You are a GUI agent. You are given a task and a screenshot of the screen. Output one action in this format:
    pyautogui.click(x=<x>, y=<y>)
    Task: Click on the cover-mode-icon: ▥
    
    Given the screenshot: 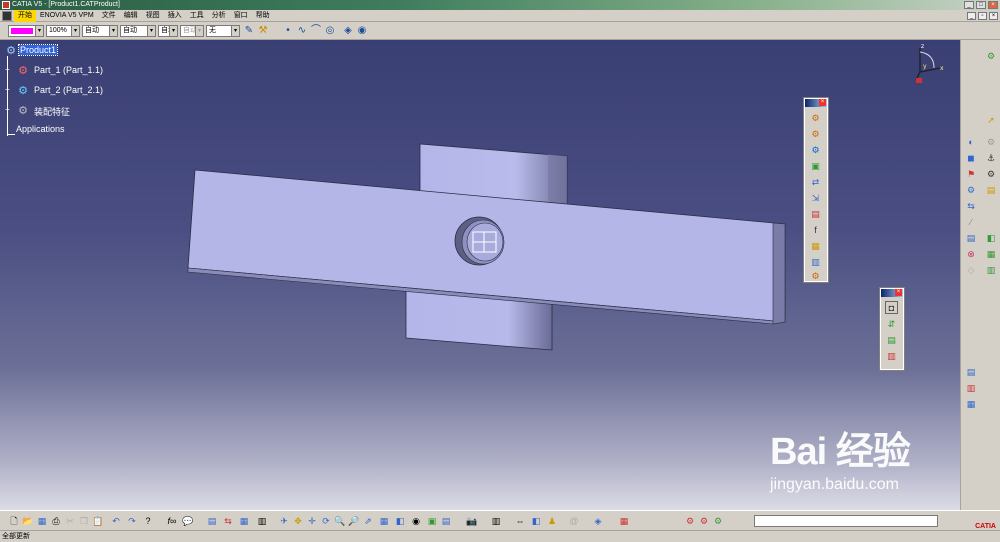 What is the action you would take?
    pyautogui.click(x=496, y=521)
    